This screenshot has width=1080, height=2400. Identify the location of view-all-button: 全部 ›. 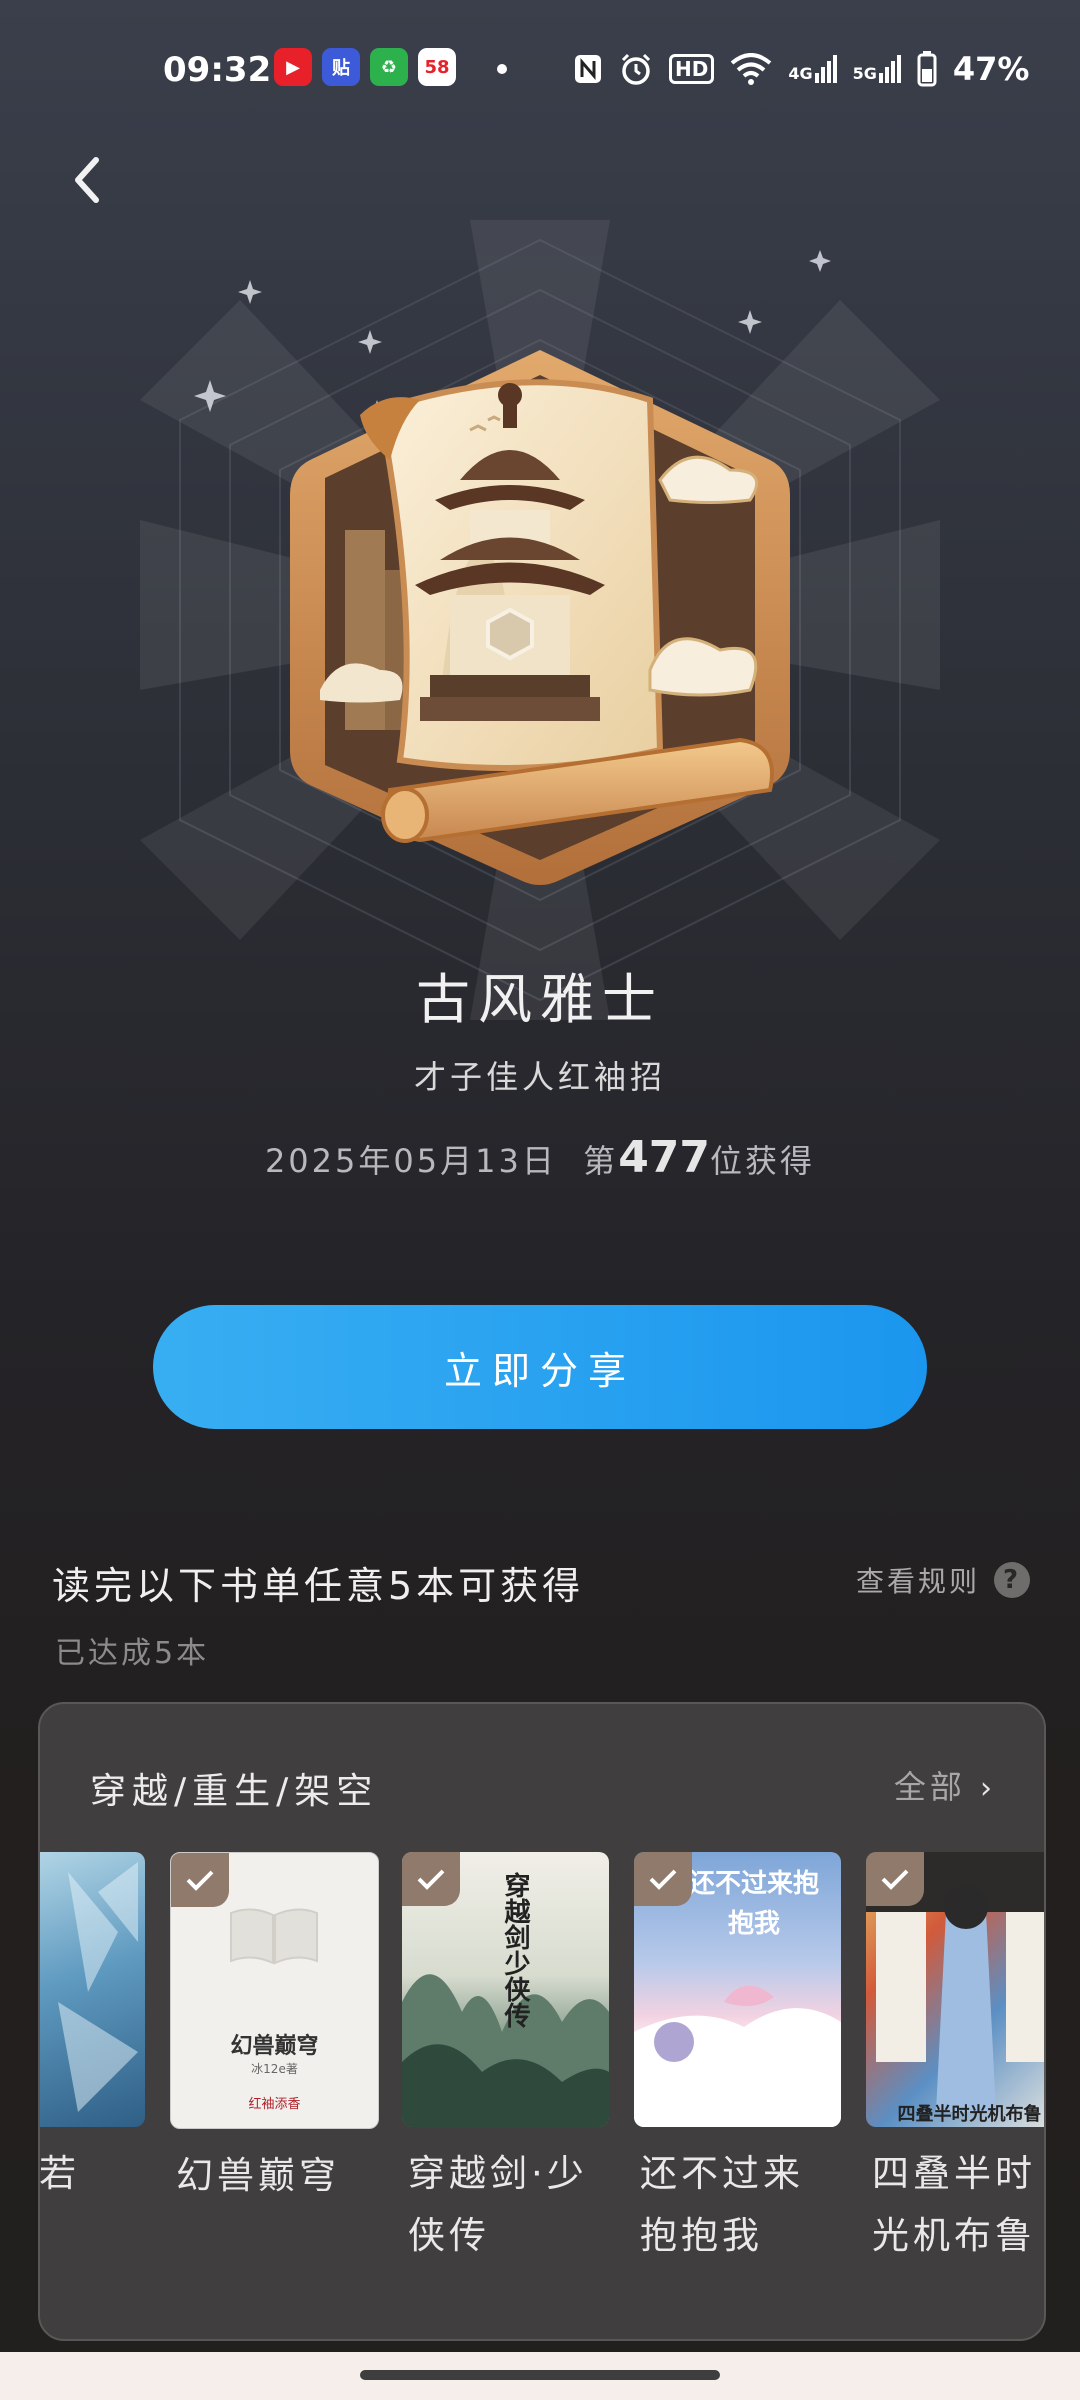
(945, 1785).